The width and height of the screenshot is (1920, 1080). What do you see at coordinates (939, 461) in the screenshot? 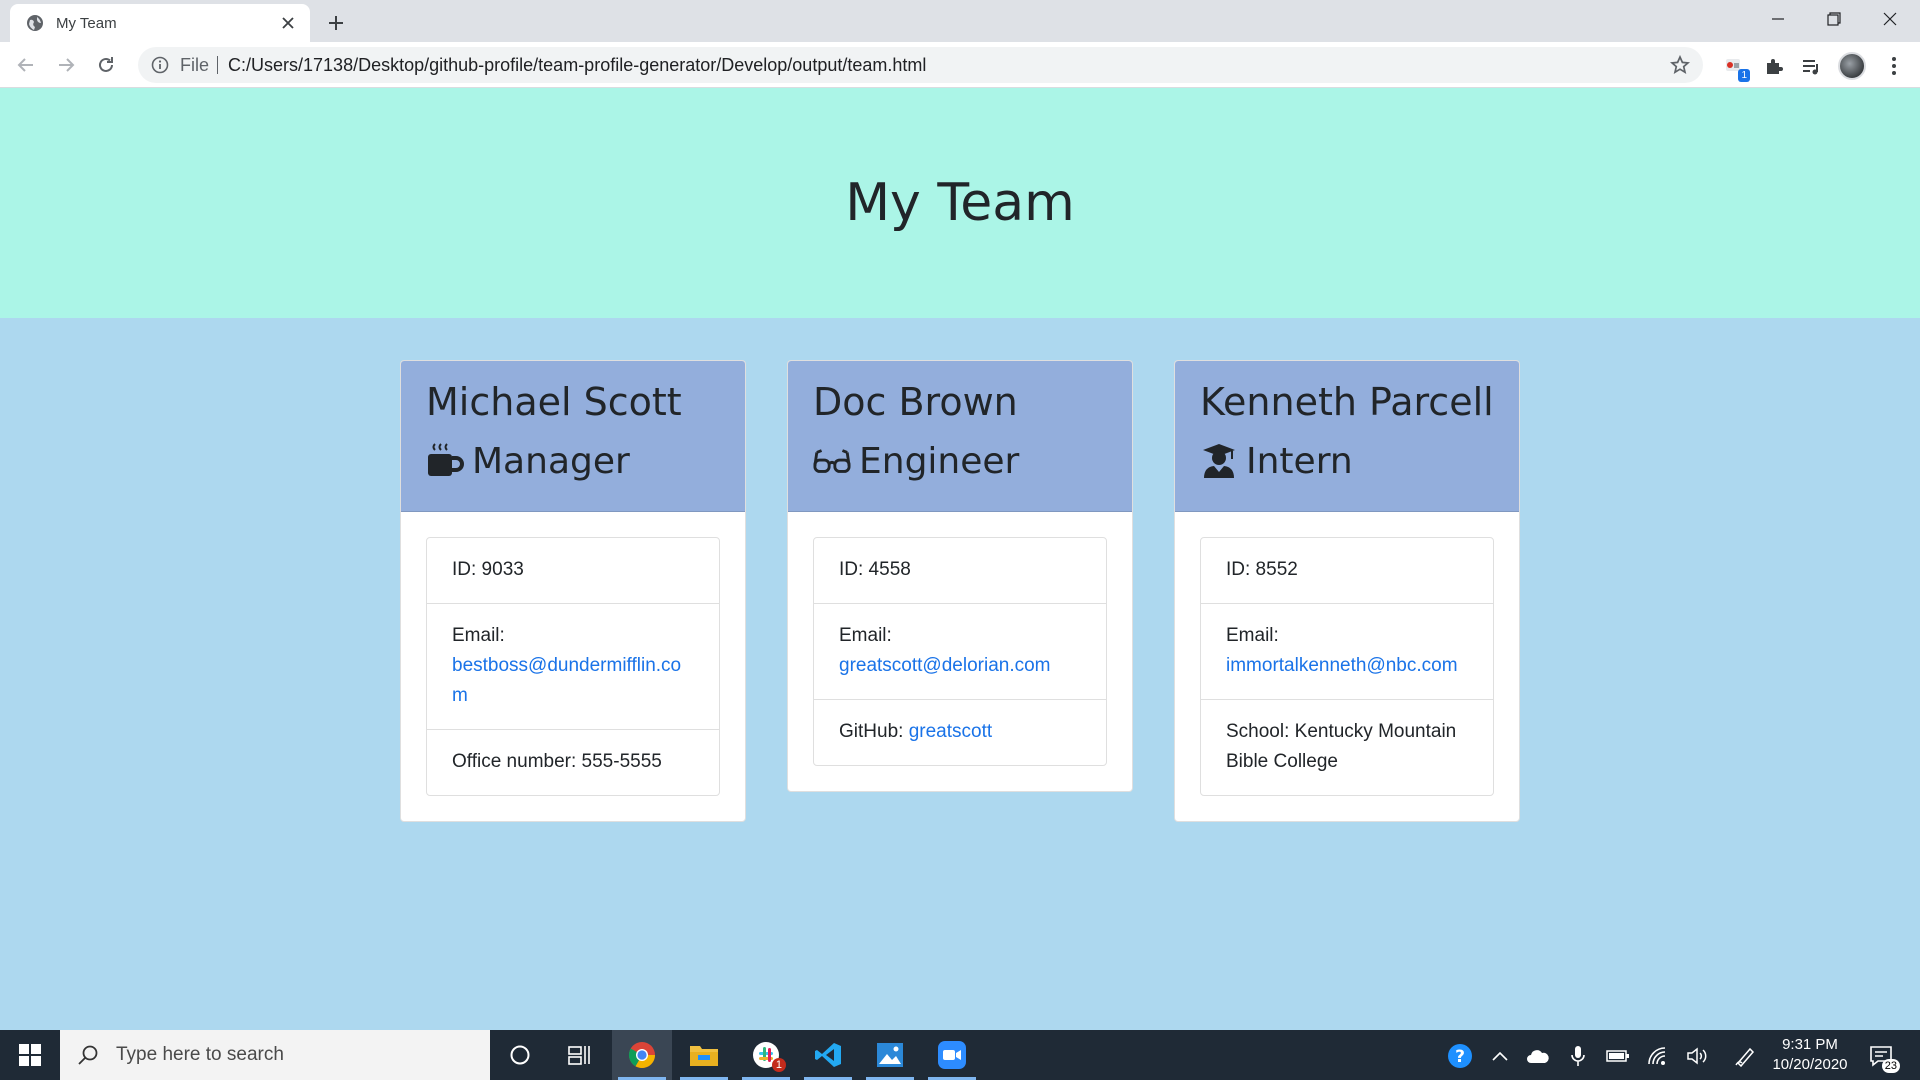
I see `employee-role: Engineer` at bounding box center [939, 461].